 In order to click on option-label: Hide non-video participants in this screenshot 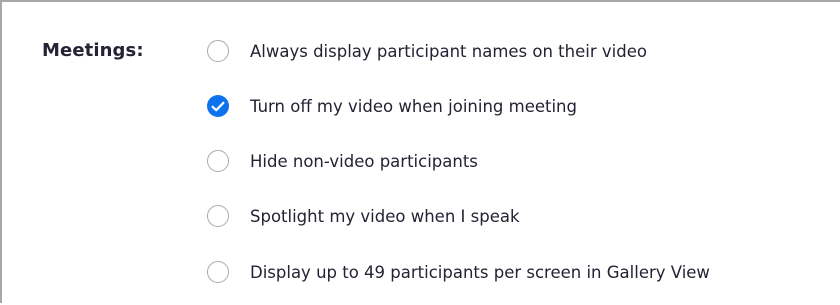, I will do `click(364, 161)`.